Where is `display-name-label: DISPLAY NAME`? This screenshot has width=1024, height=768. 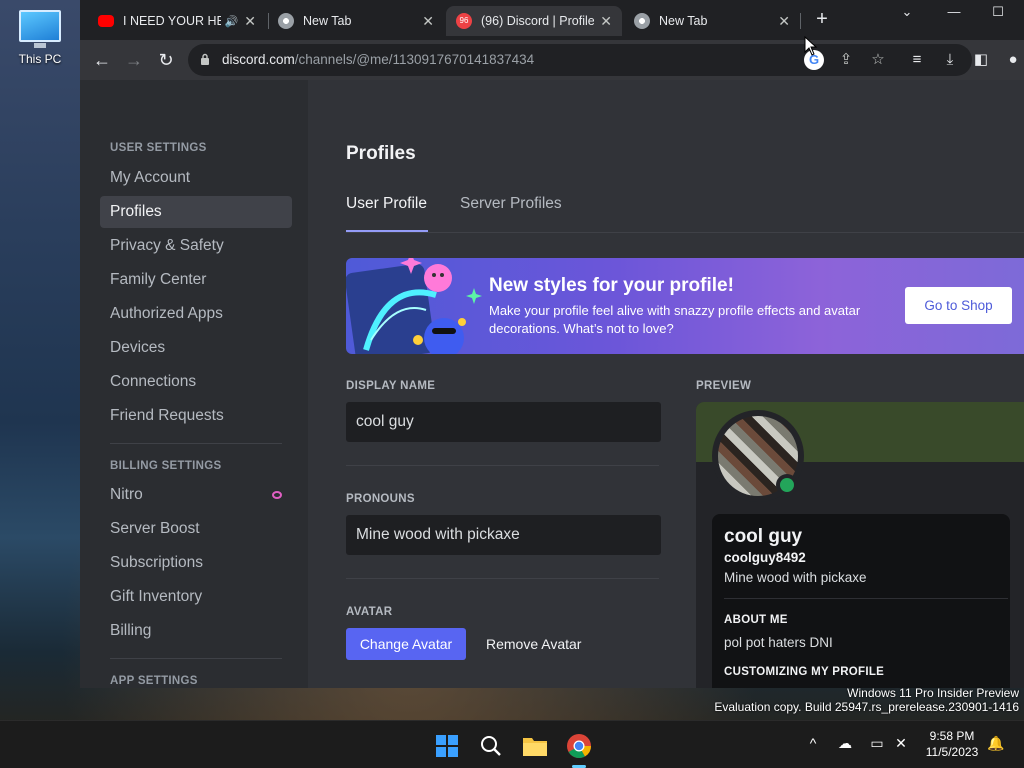
display-name-label: DISPLAY NAME is located at coordinates (391, 386).